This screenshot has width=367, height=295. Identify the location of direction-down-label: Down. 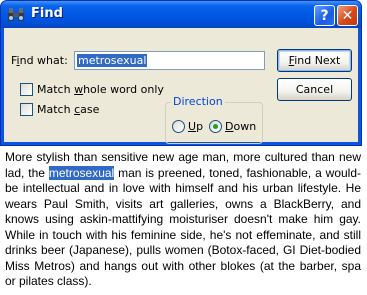
(240, 126).